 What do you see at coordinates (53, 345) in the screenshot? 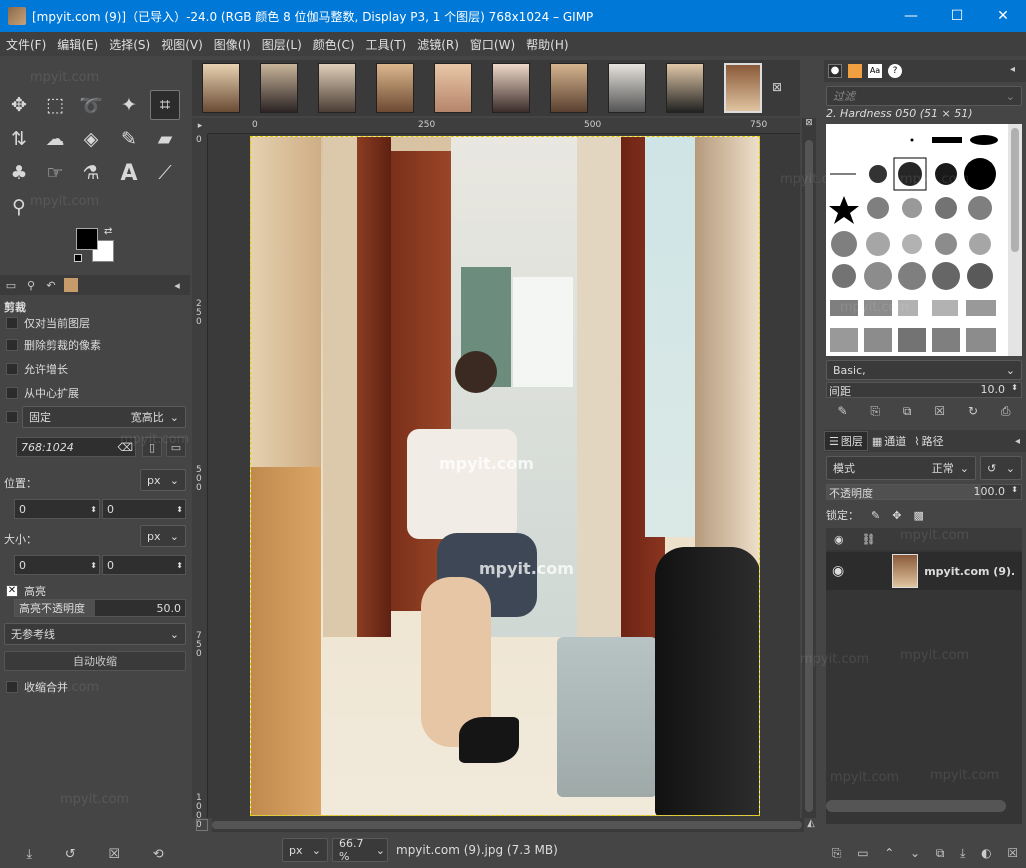
I see `option-delete-cropped: 删除剪裁的像素` at bounding box center [53, 345].